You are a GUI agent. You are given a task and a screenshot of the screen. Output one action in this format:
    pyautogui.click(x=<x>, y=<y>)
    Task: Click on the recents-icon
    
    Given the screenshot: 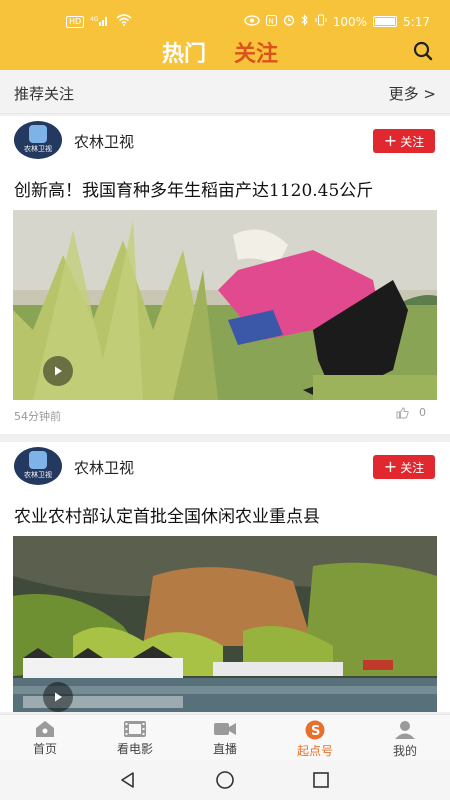 What is the action you would take?
    pyautogui.click(x=321, y=780)
    